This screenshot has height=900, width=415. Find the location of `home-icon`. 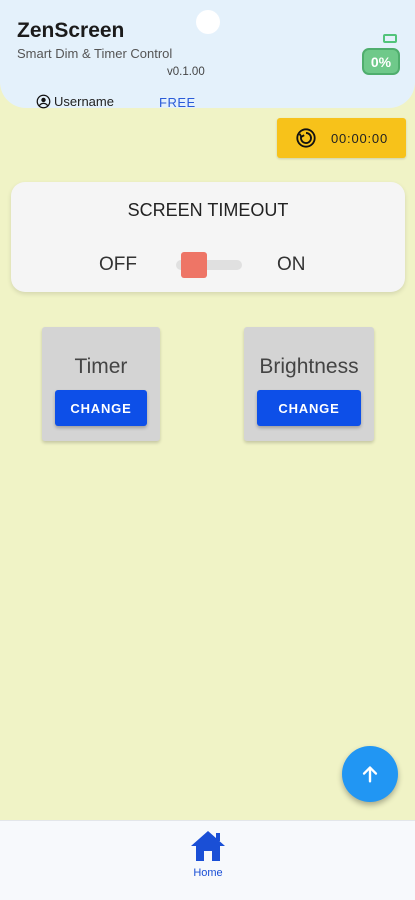

home-icon is located at coordinates (208, 846).